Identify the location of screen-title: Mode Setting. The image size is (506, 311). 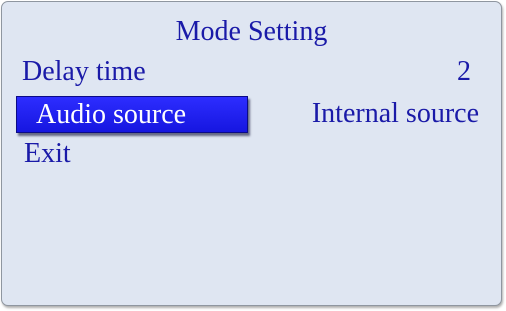
(251, 31).